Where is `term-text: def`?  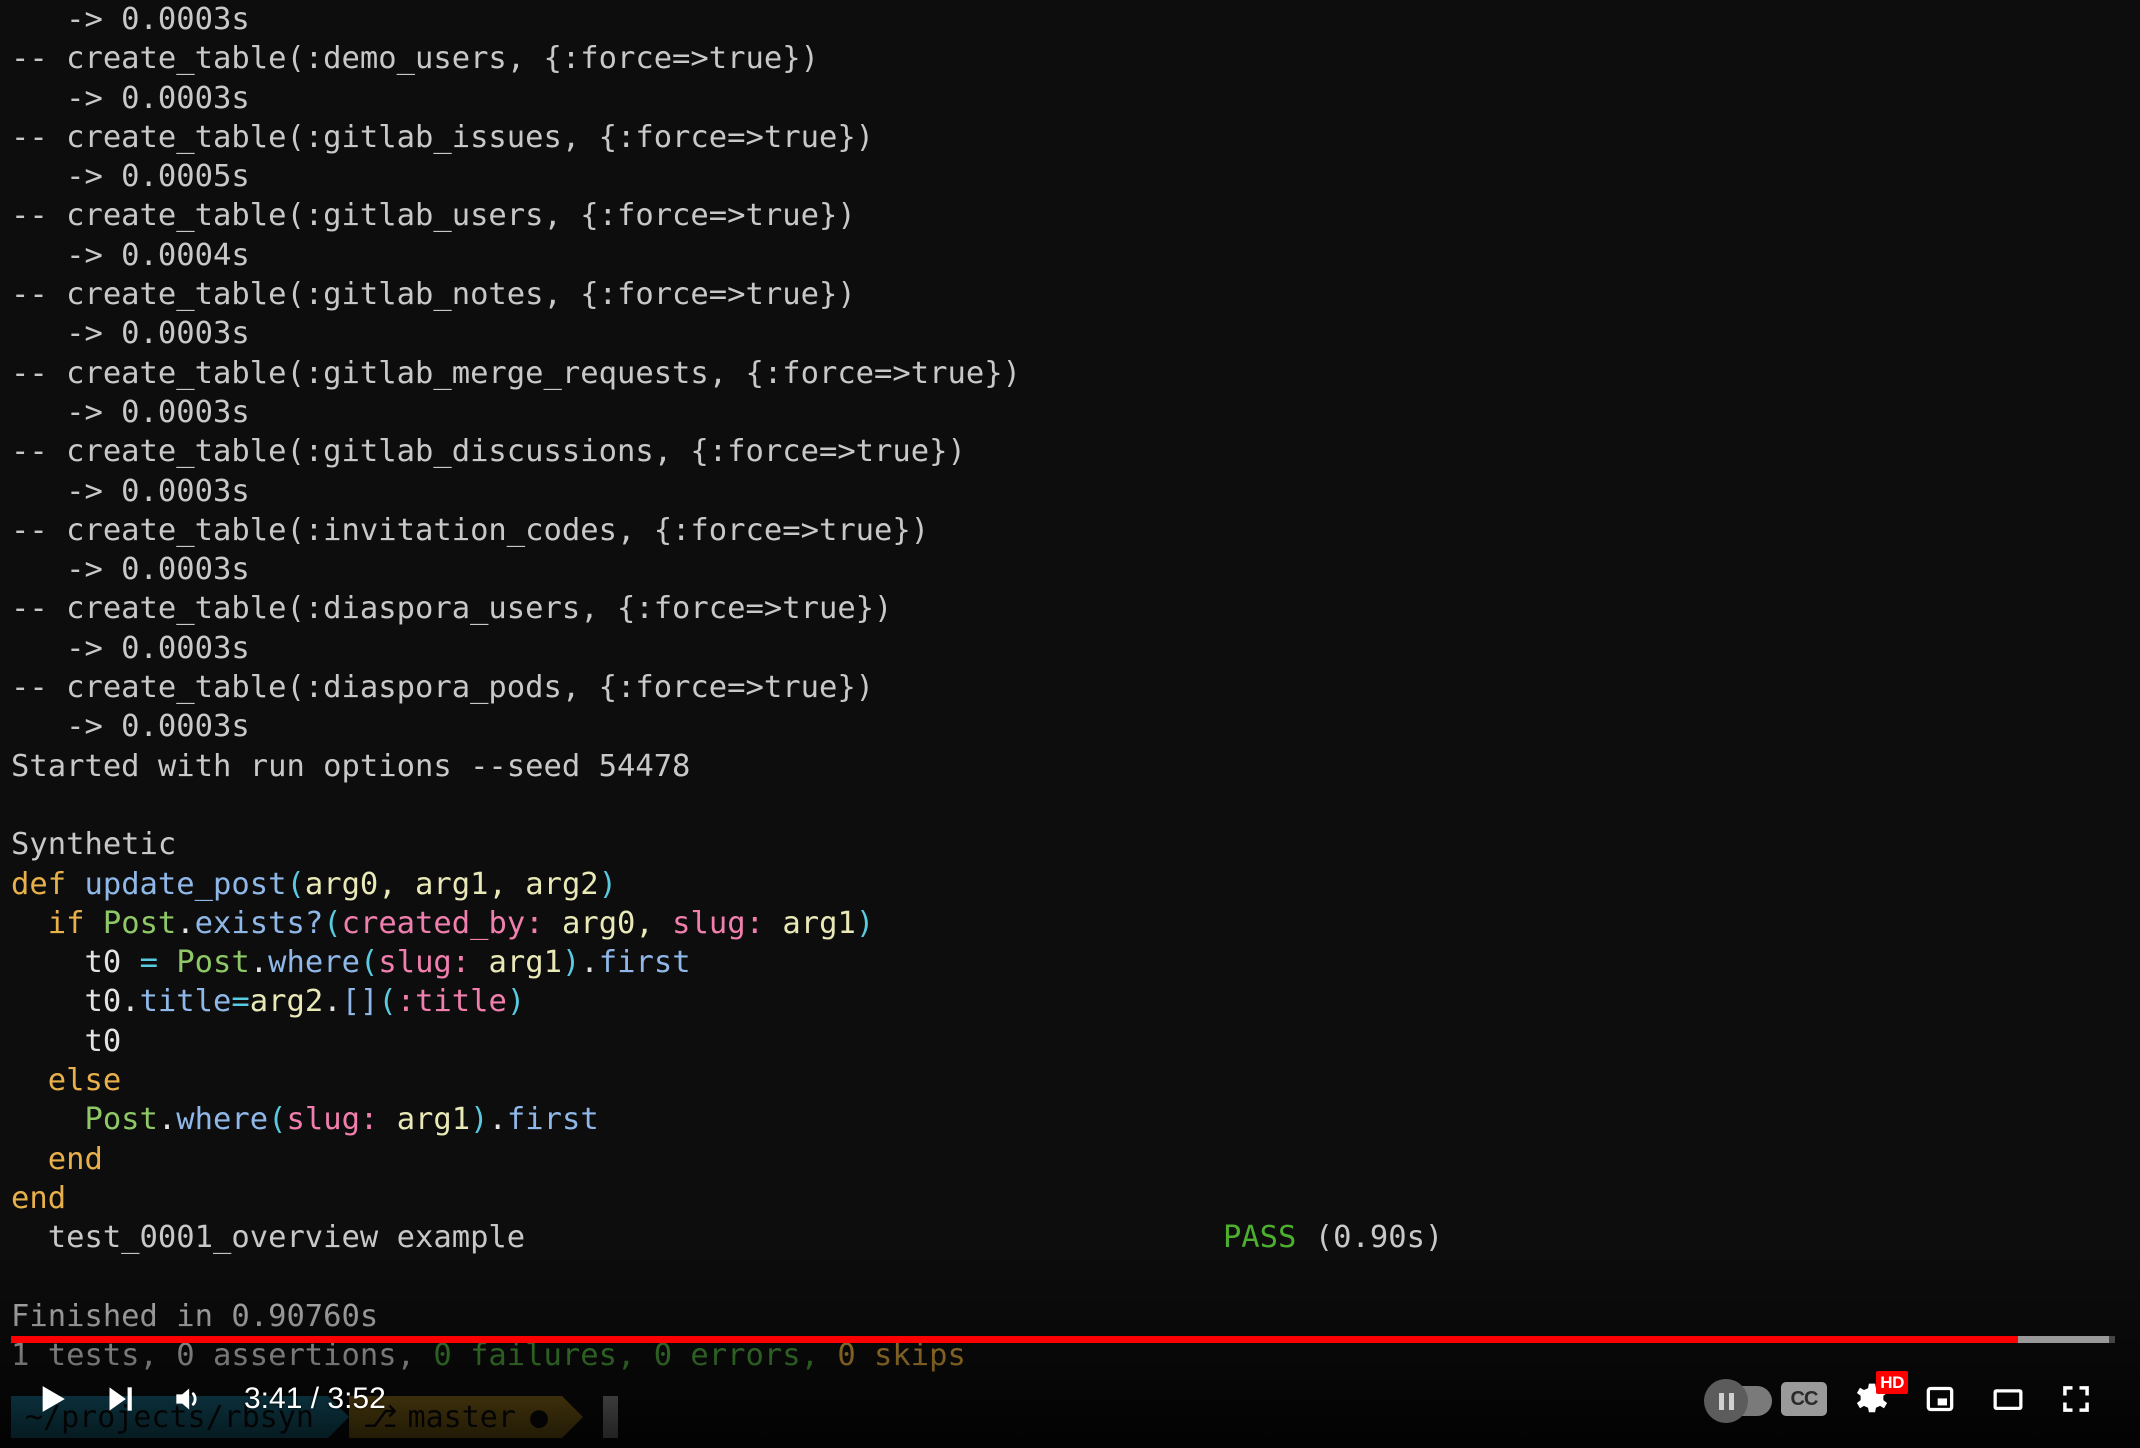 term-text: def is located at coordinates (39, 884).